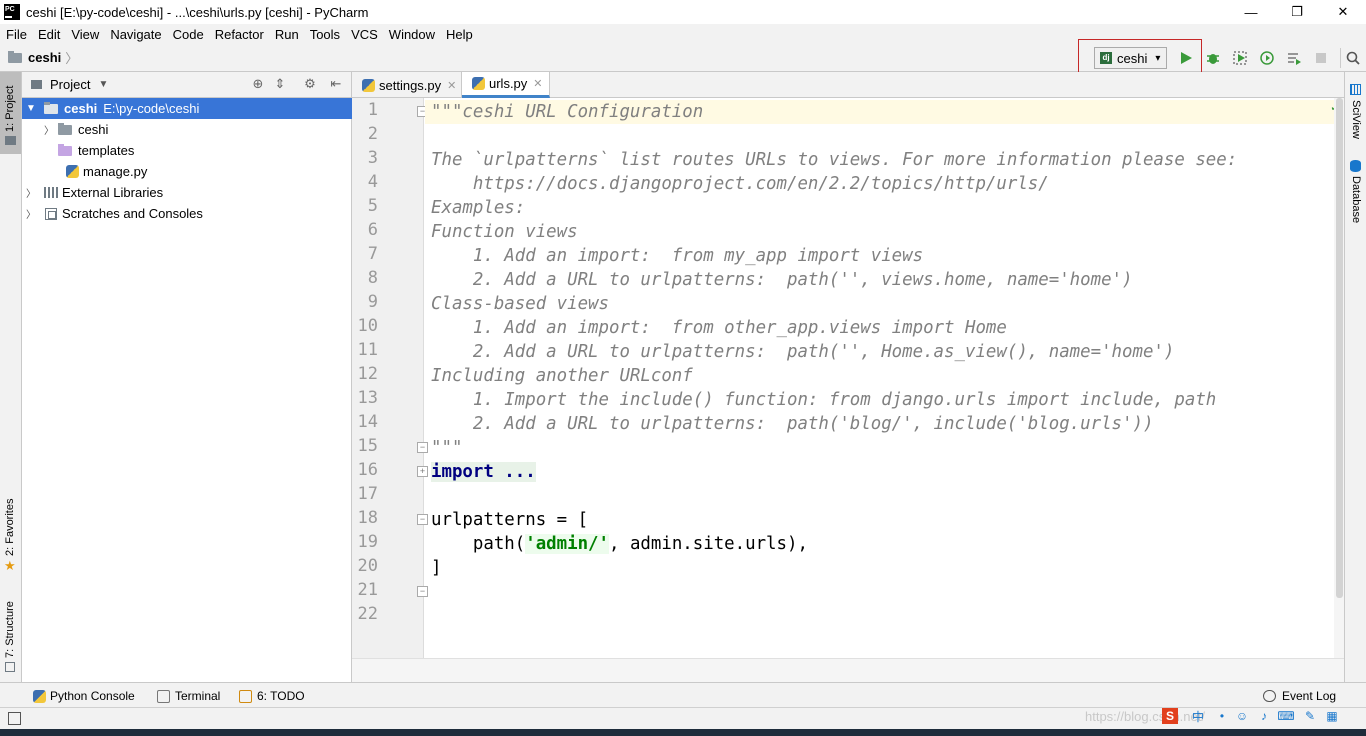 This screenshot has width=1366, height=736. Describe the element at coordinates (239, 34) in the screenshot. I see `menu-refactor: Refactor` at that location.